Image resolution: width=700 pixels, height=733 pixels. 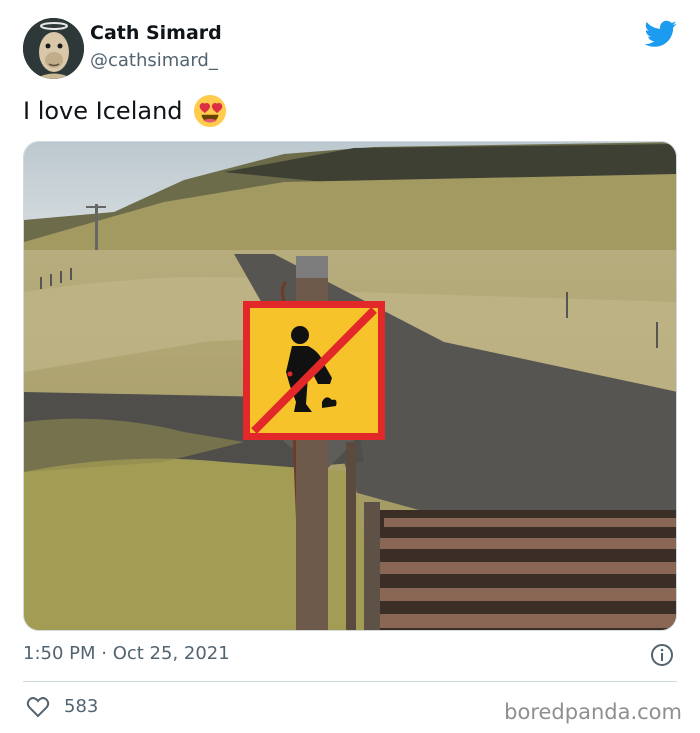 I want to click on tweet-text-content: I love Iceland, so click(x=103, y=111).